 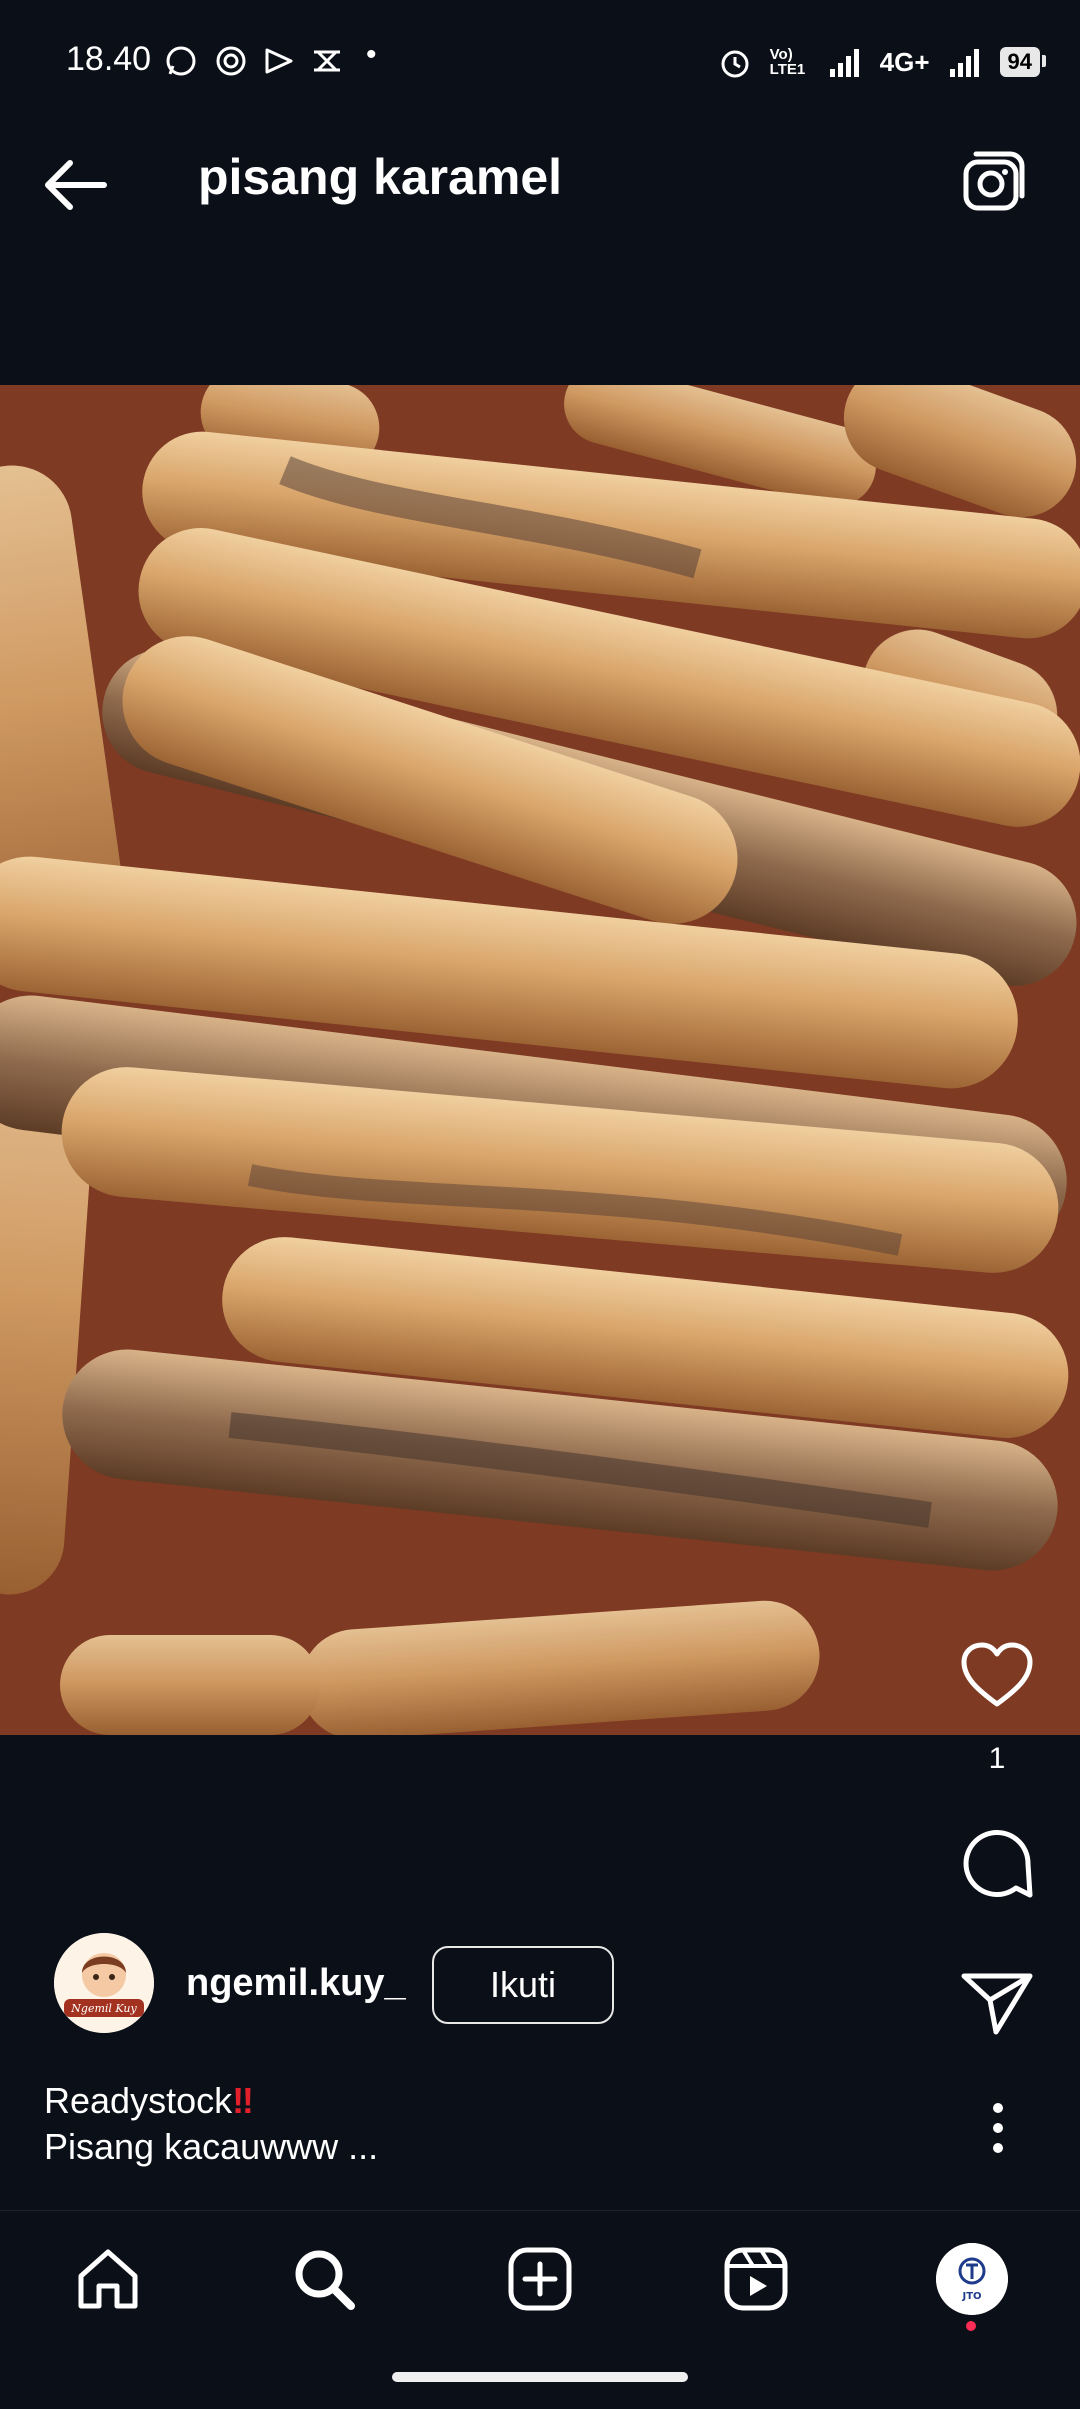 I want to click on status-right-icons: Vo) LTE1 4G+ 94, so click(x=882, y=62).